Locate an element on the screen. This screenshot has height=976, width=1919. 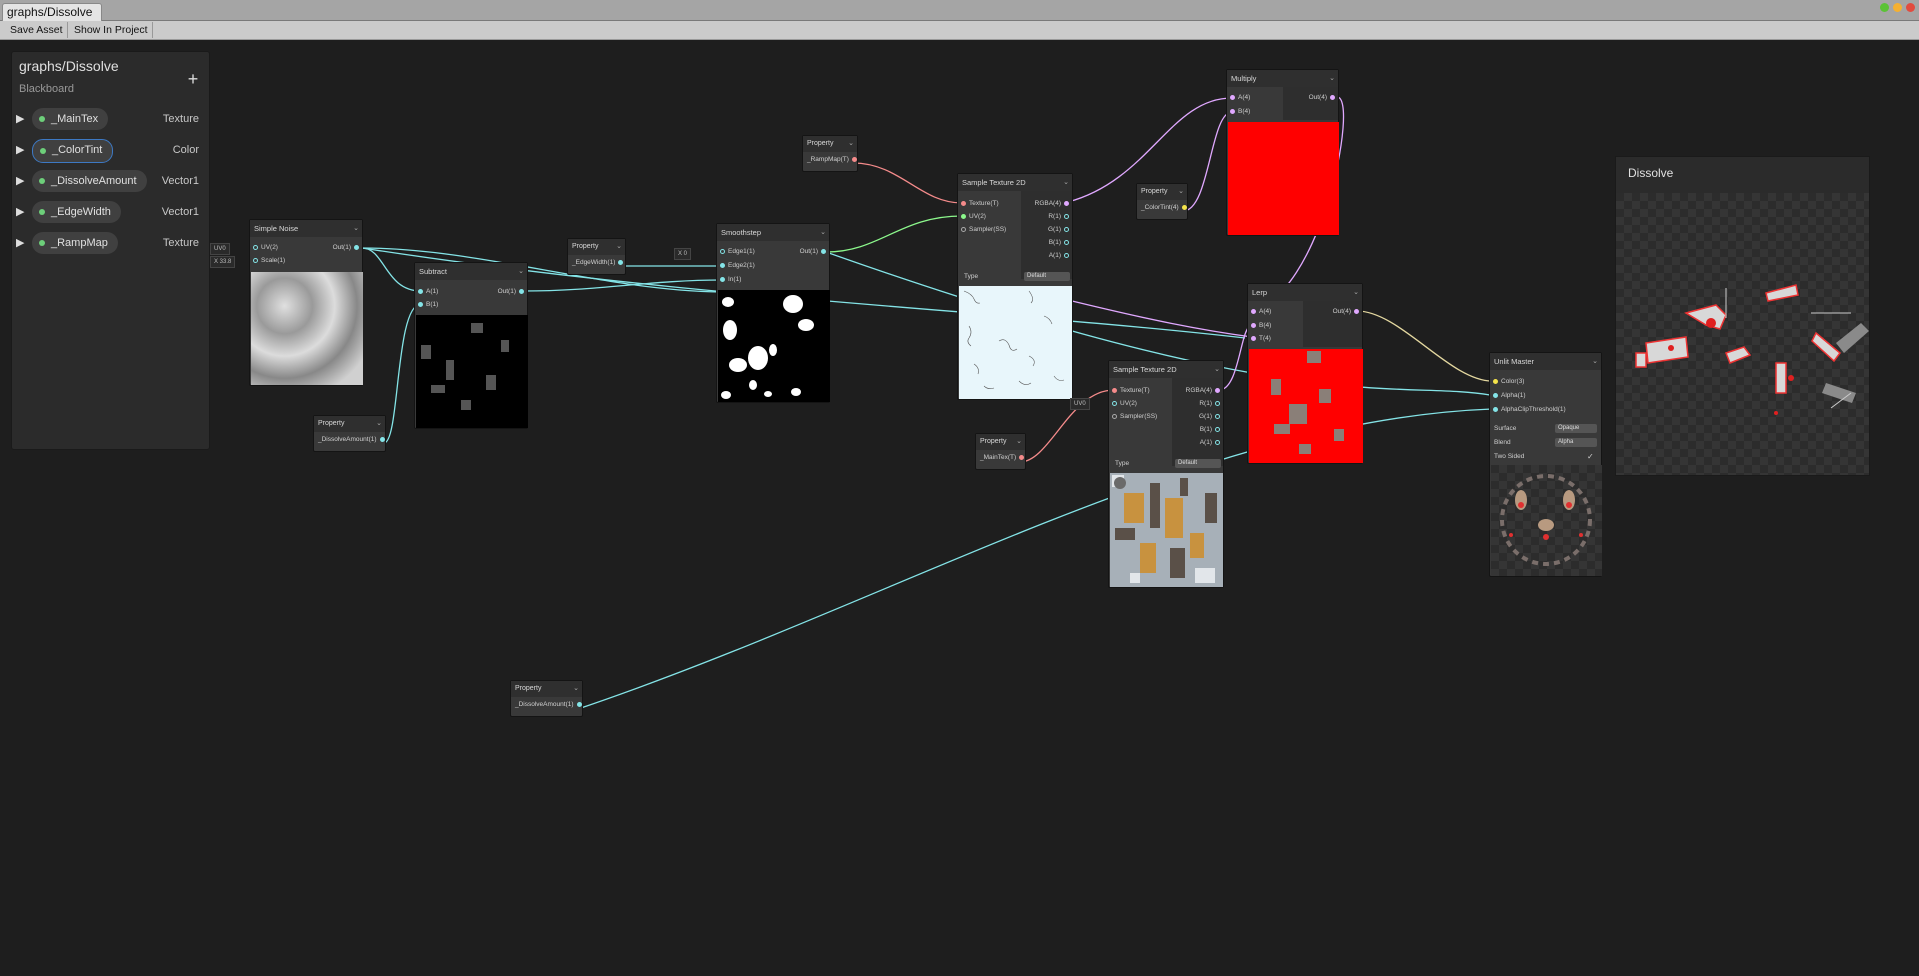
input-port-in: In(1) is located at coordinates (729, 280).